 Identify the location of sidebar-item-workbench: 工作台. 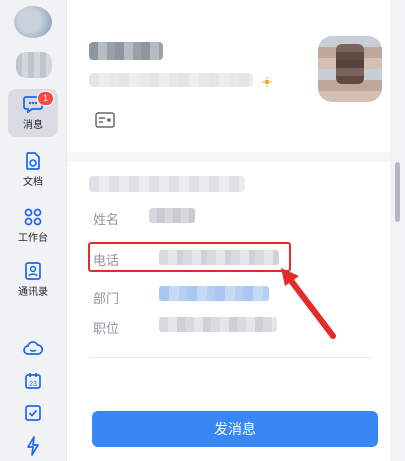
(33, 226).